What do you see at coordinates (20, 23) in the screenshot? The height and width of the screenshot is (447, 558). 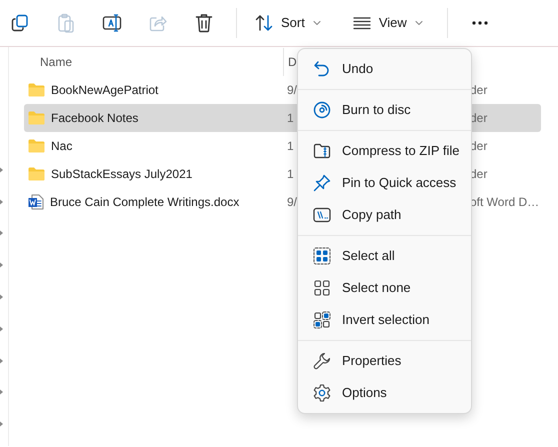 I see `copy-icon` at bounding box center [20, 23].